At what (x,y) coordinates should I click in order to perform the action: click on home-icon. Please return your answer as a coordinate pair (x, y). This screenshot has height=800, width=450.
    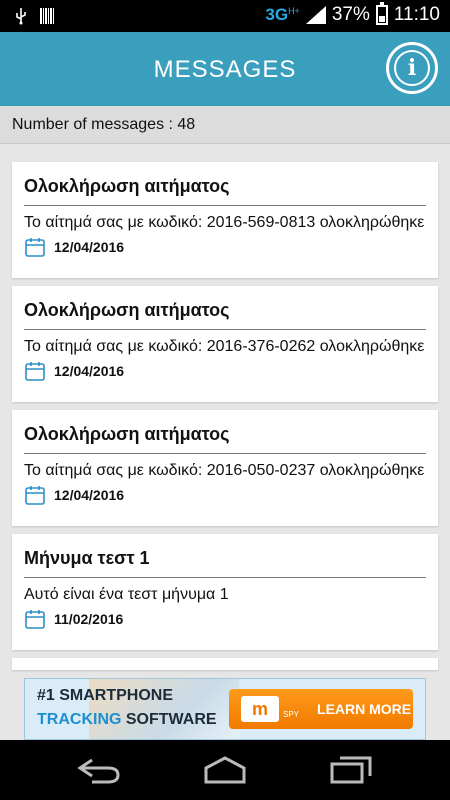
    Looking at the image, I should click on (225, 770).